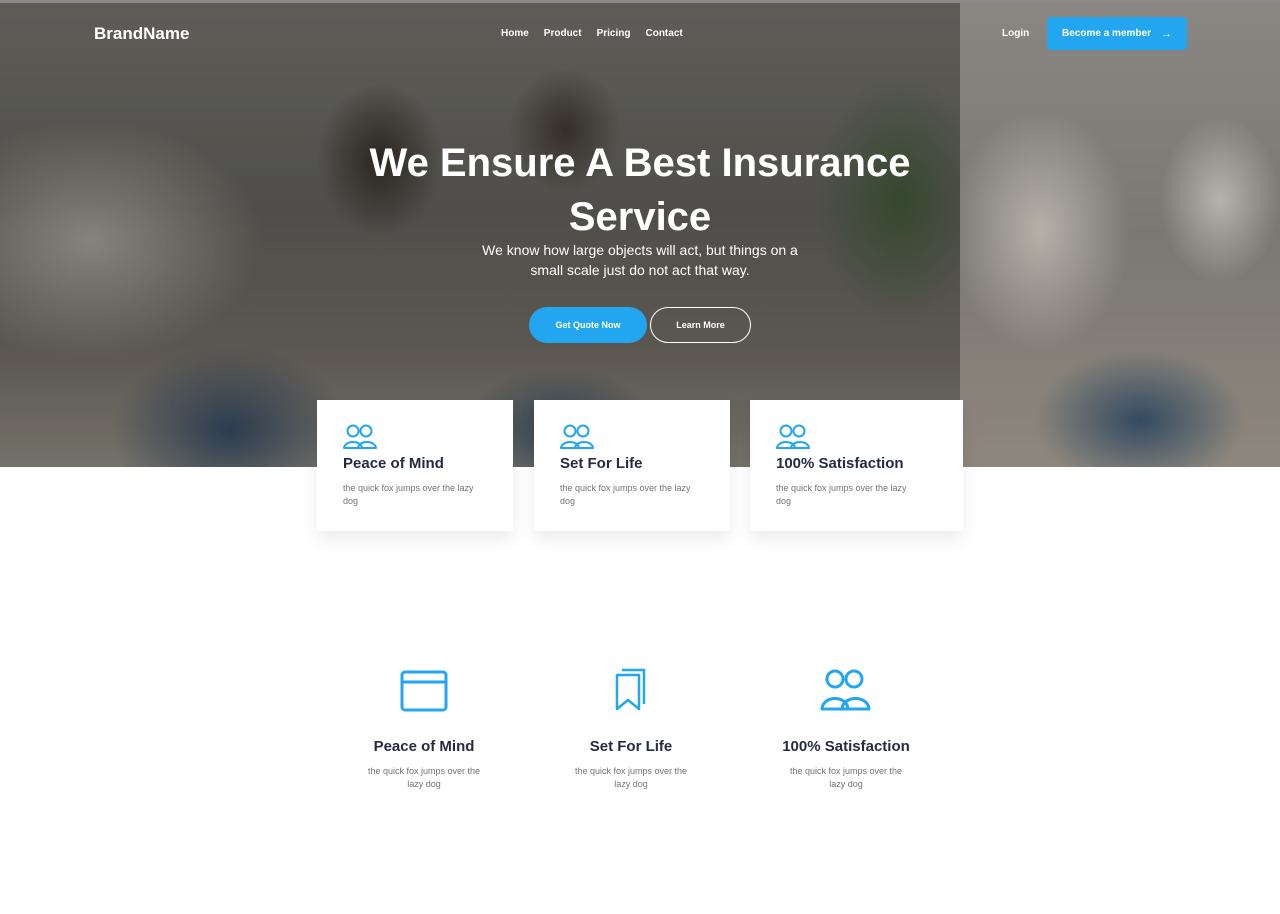 Image resolution: width=1280 pixels, height=914 pixels. What do you see at coordinates (424, 746) in the screenshot?
I see `feature-title: Peace of Mind` at bounding box center [424, 746].